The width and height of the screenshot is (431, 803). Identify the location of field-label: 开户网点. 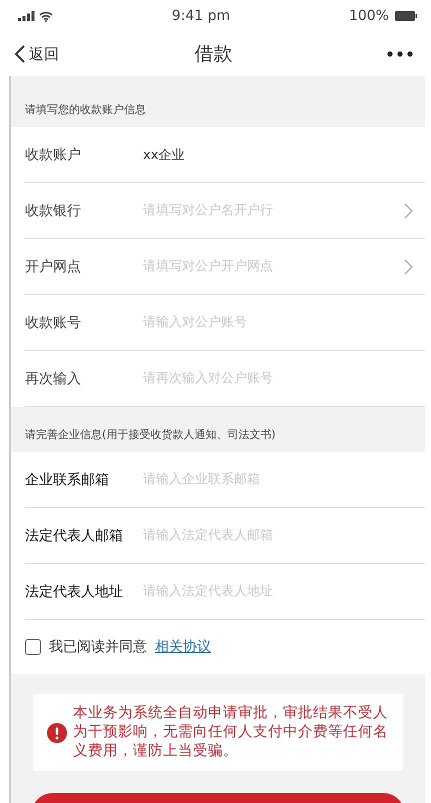
(53, 267).